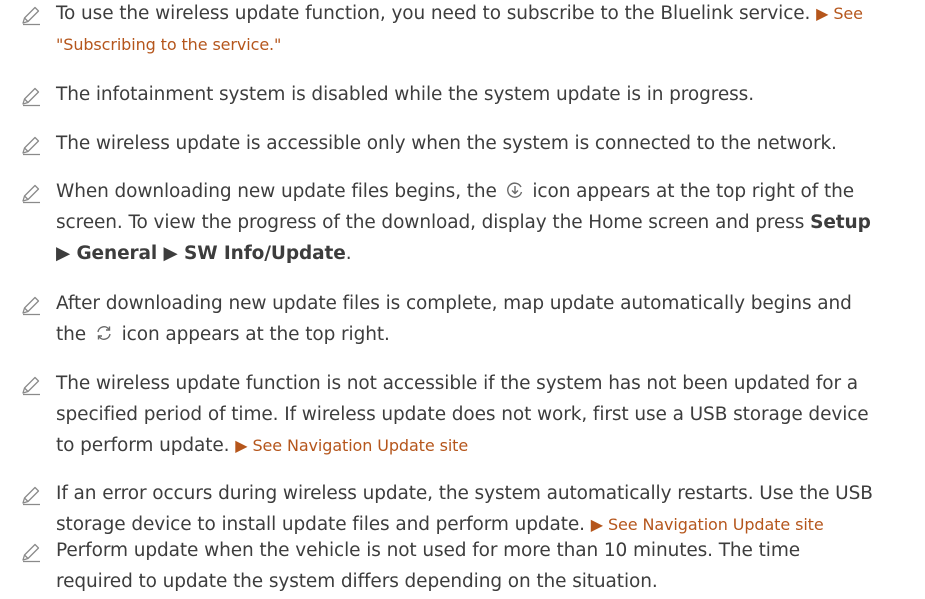  Describe the element at coordinates (839, 13) in the screenshot. I see `see-link: ▶ See` at that location.